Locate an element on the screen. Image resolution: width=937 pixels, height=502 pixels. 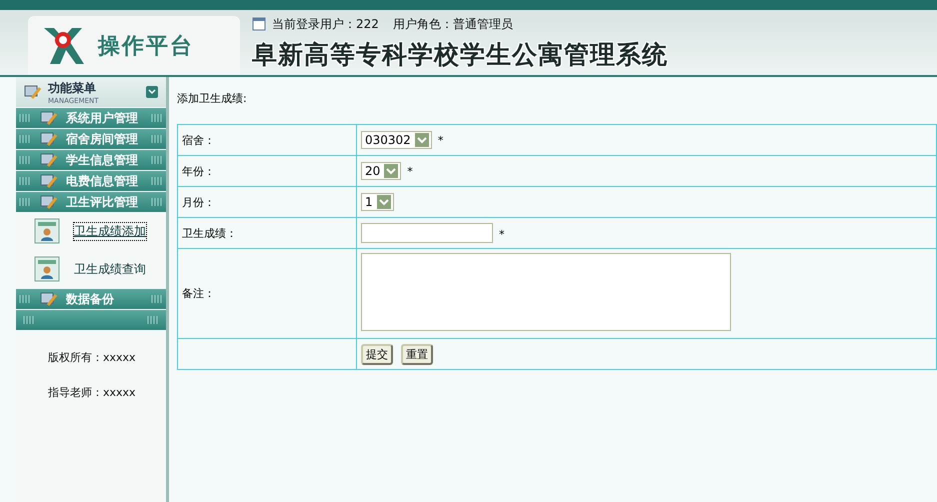
calendar-icon is located at coordinates (259, 24).